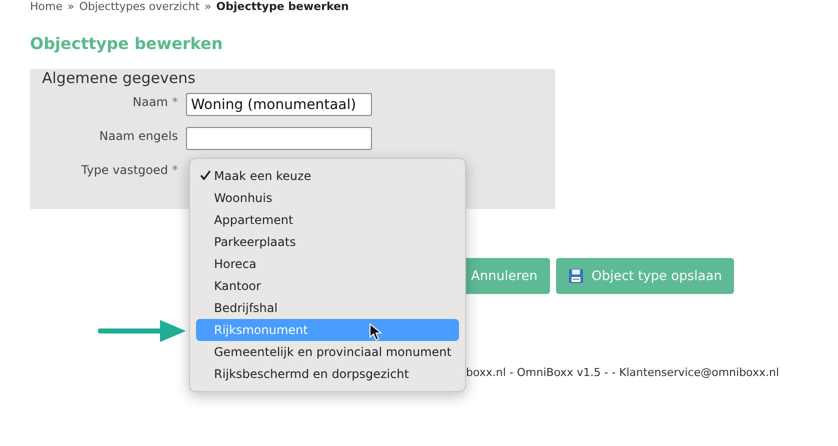 The image size is (838, 446). Describe the element at coordinates (124, 170) in the screenshot. I see `field-label: Type vastgoed` at that location.